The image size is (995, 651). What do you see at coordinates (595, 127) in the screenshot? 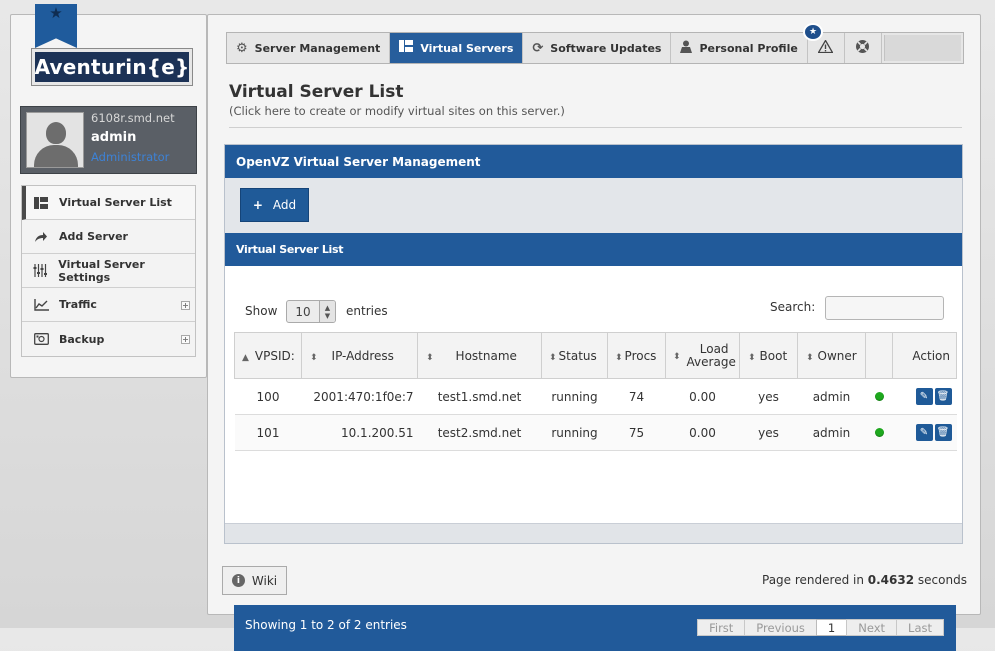
I see `divider` at bounding box center [595, 127].